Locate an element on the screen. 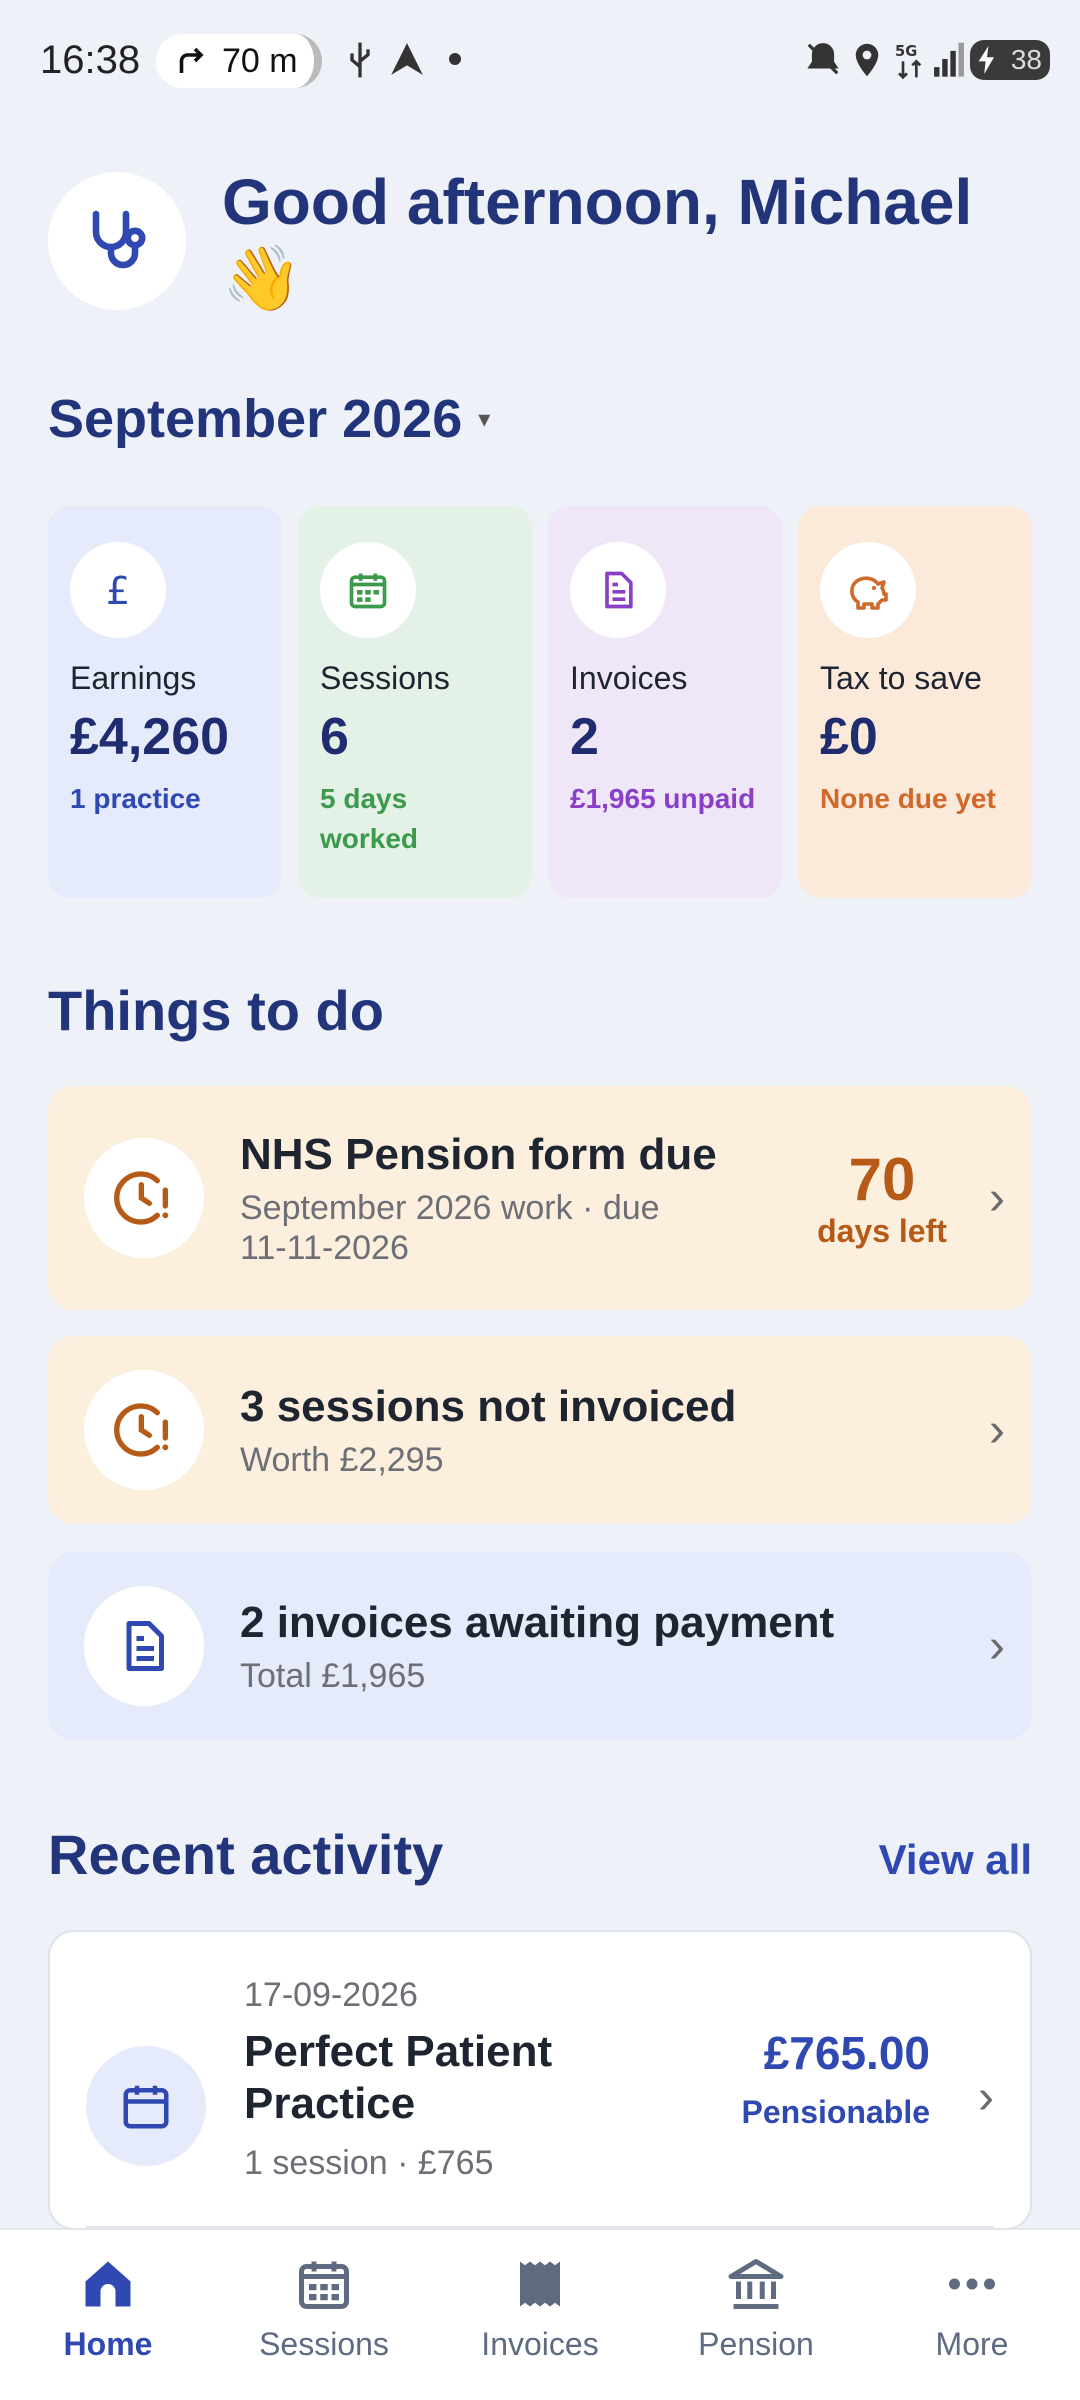 The image size is (1080, 2400). stat-value: £0 is located at coordinates (849, 737).